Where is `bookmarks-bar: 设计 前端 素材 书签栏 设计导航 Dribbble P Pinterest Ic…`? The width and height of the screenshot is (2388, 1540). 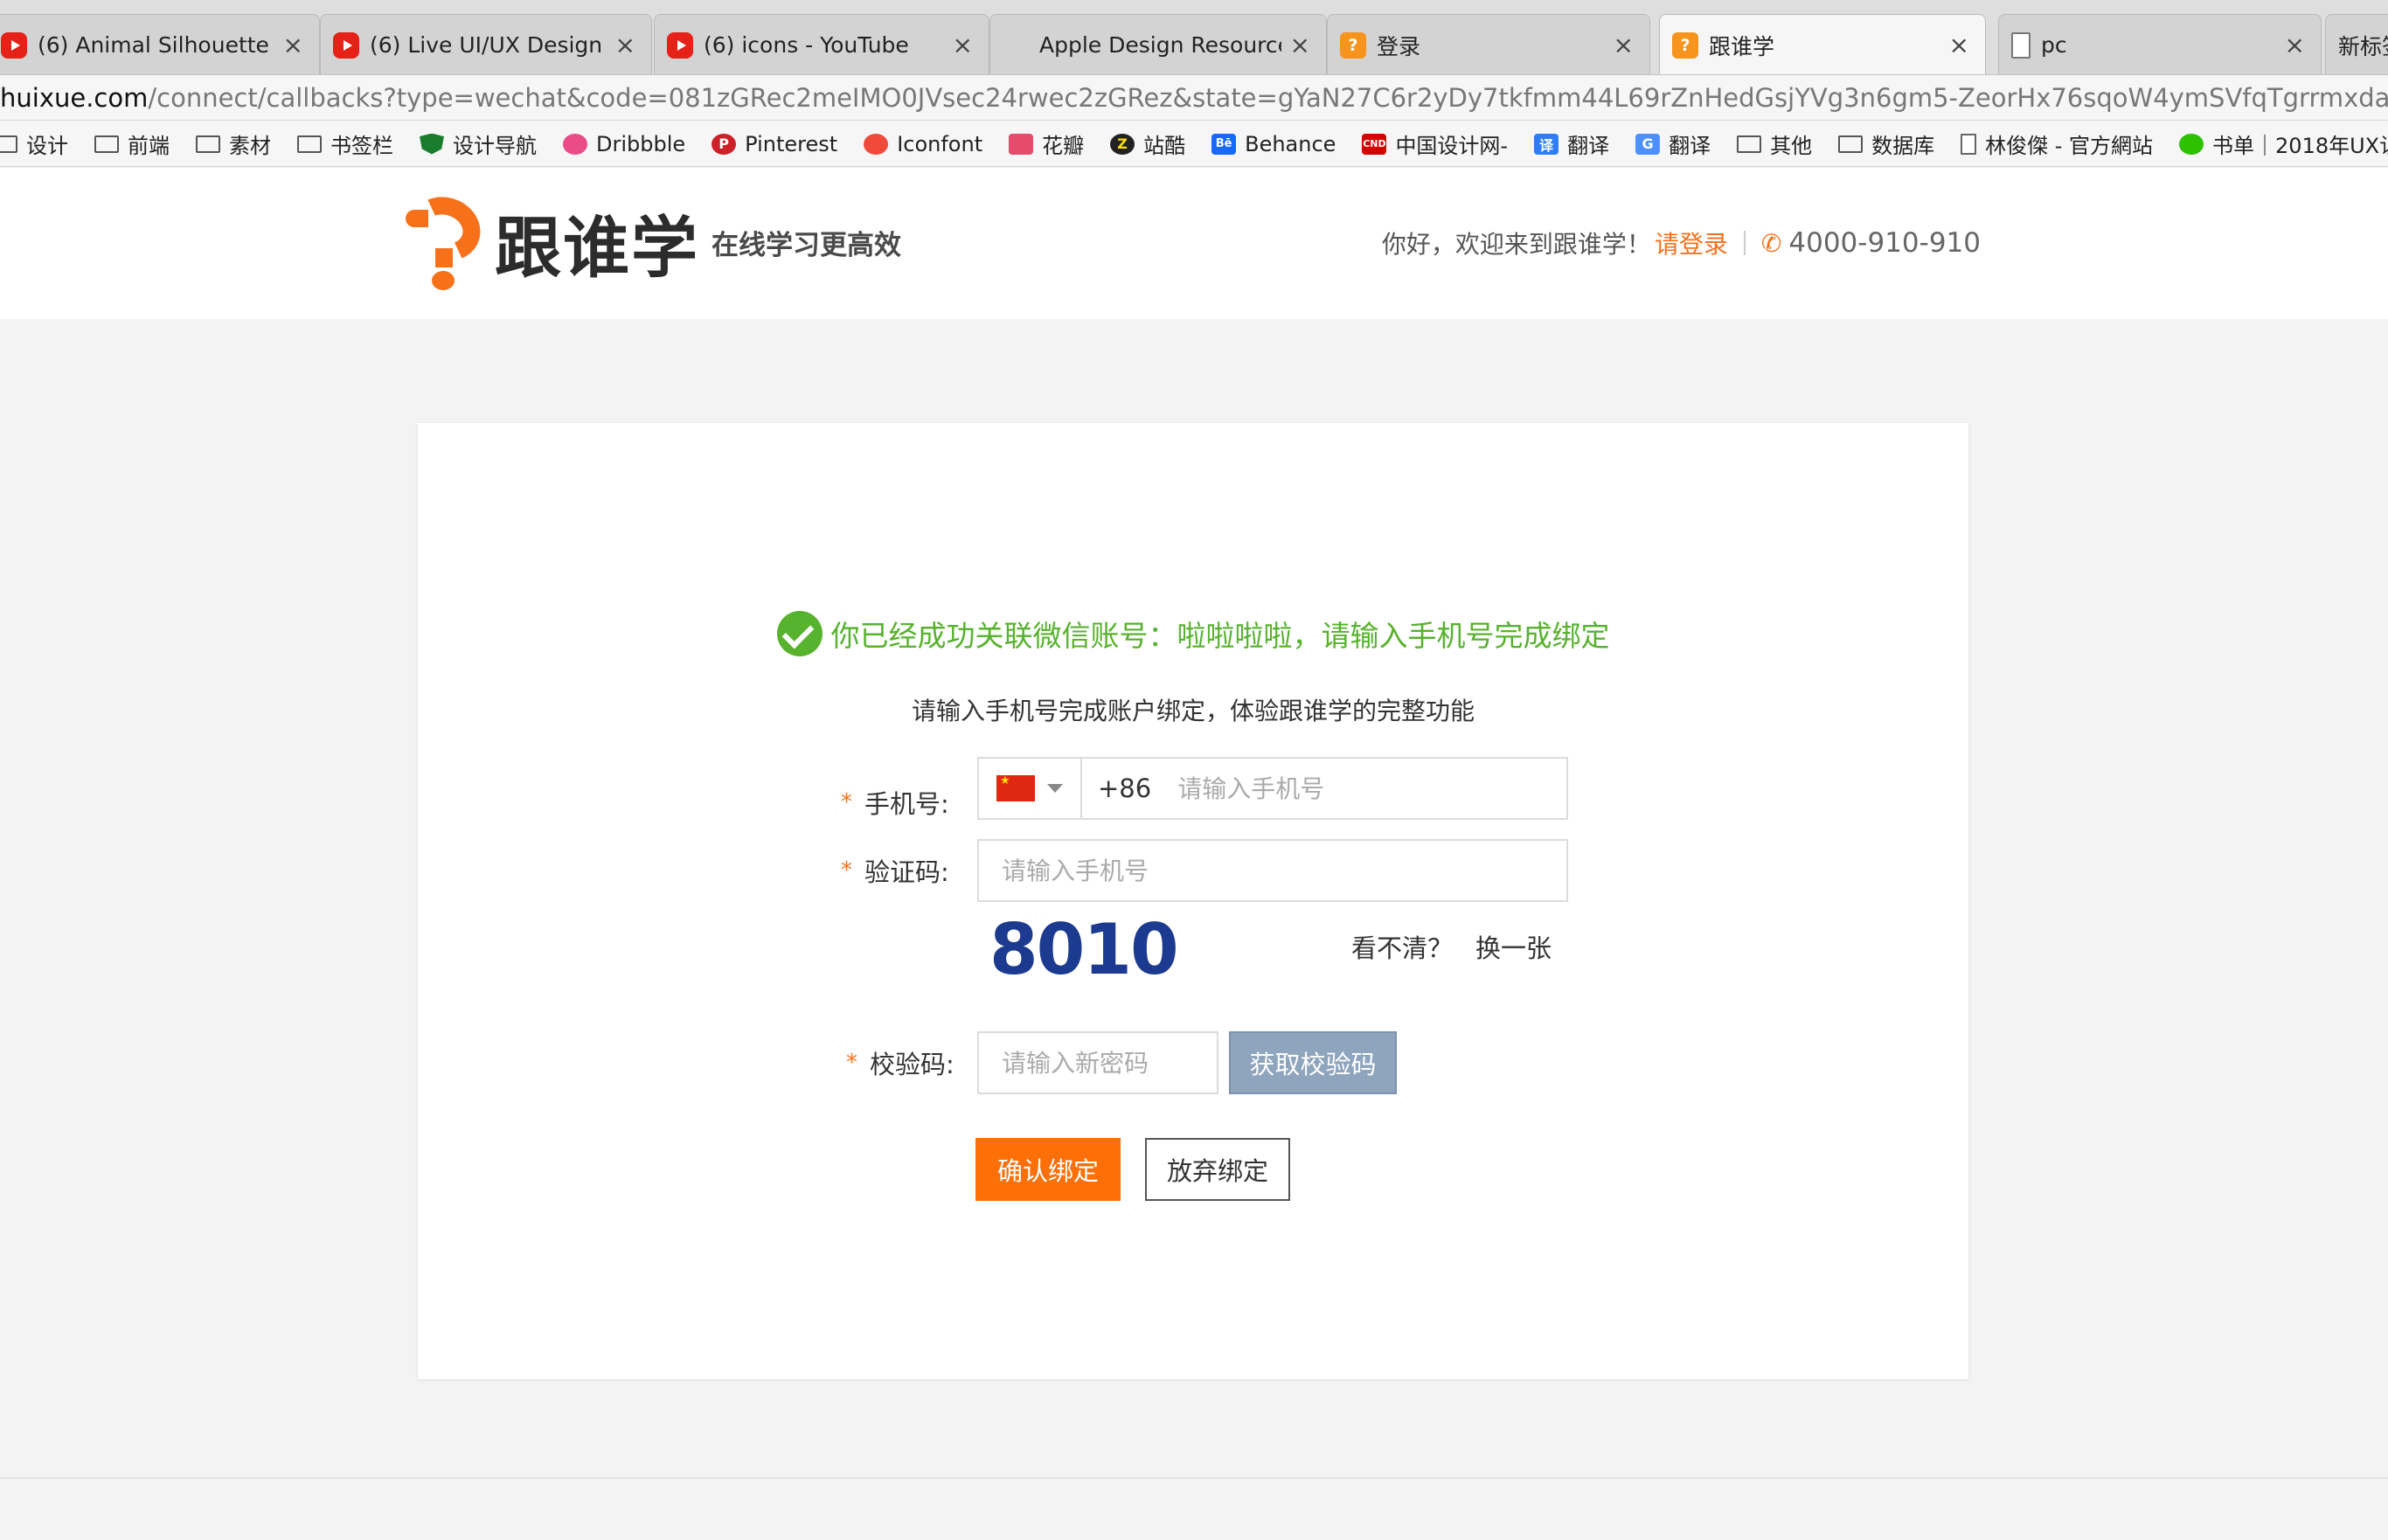
bookmarks-bar: 设计 前端 素材 书签栏 设计导航 Dribbble P Pinterest Ic… is located at coordinates (1194, 144).